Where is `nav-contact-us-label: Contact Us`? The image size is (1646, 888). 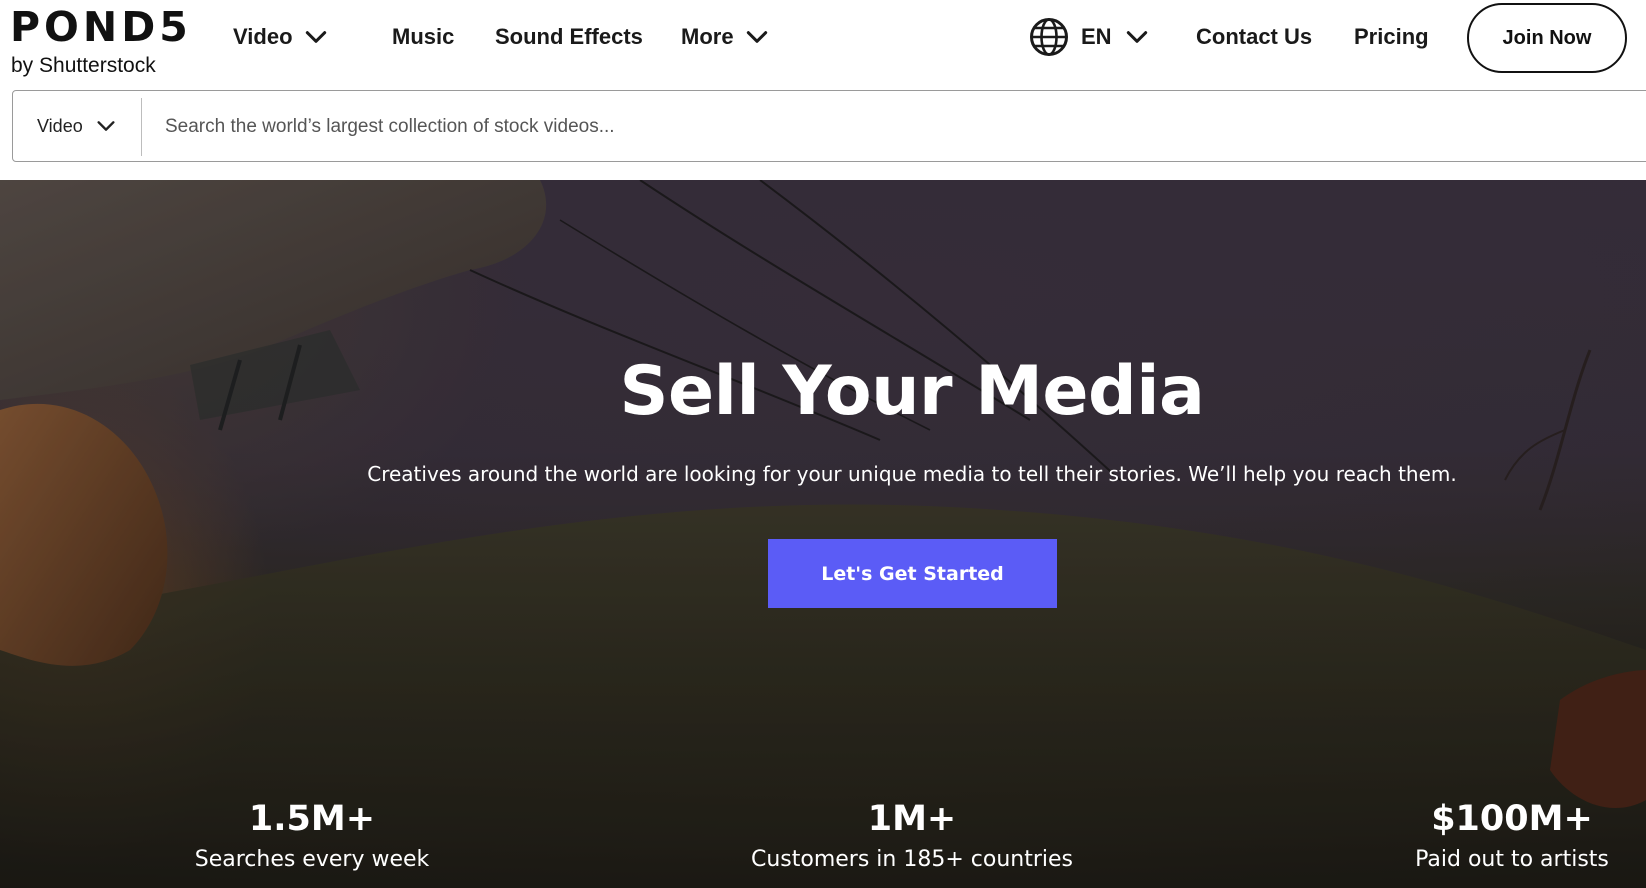 nav-contact-us-label: Contact Us is located at coordinates (1254, 36).